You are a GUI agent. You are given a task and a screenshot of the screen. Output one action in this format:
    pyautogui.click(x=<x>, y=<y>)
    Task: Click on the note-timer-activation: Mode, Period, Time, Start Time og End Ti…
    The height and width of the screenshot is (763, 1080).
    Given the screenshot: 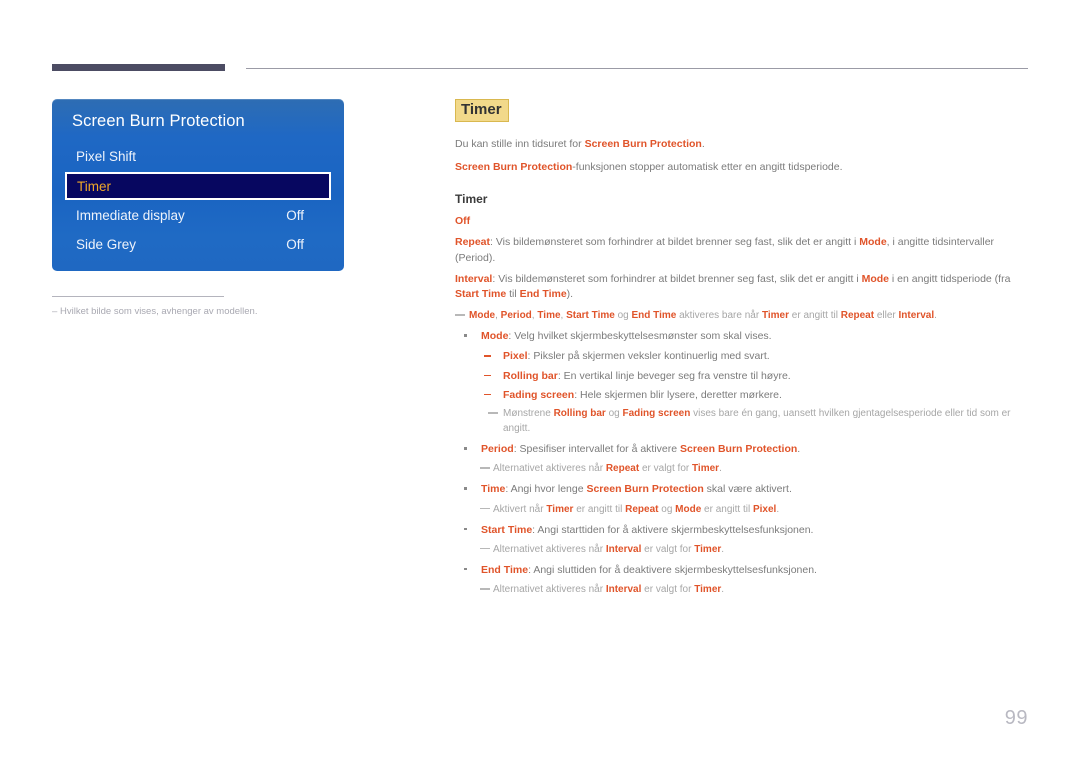 What is the action you would take?
    pyautogui.click(x=742, y=315)
    